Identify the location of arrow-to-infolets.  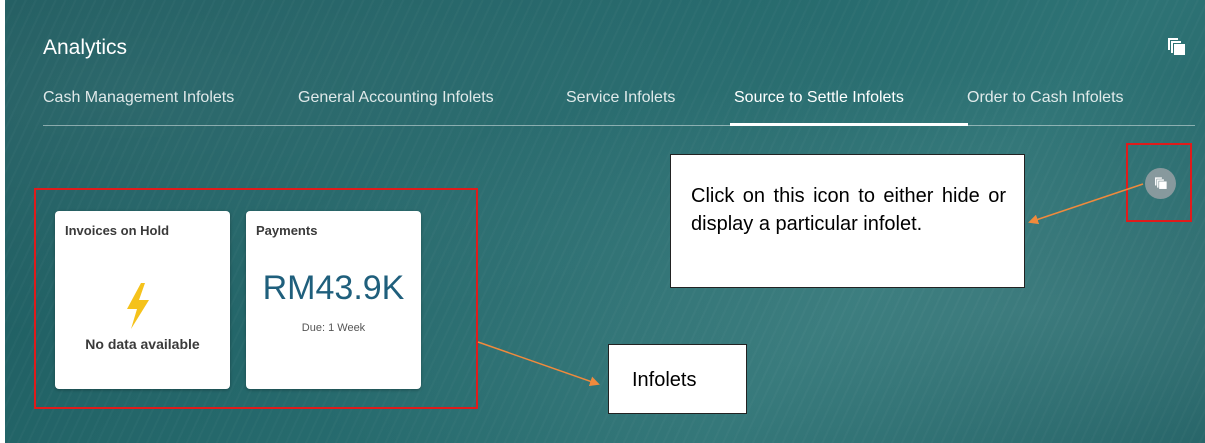
(538, 364).